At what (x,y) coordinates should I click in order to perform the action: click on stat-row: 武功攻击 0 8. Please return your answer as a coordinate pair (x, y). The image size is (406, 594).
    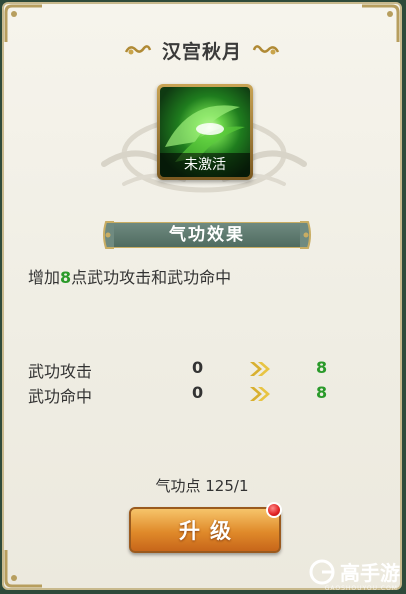
    Looking at the image, I should click on (193, 369).